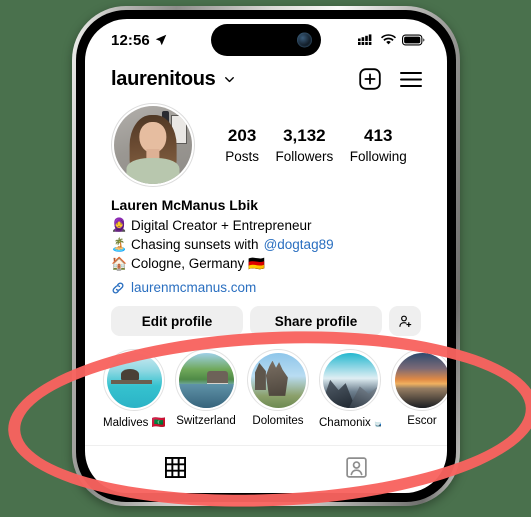  Describe the element at coordinates (198, 264) in the screenshot. I see `bio-text: Cologne, Germany 🇩🇪` at that location.